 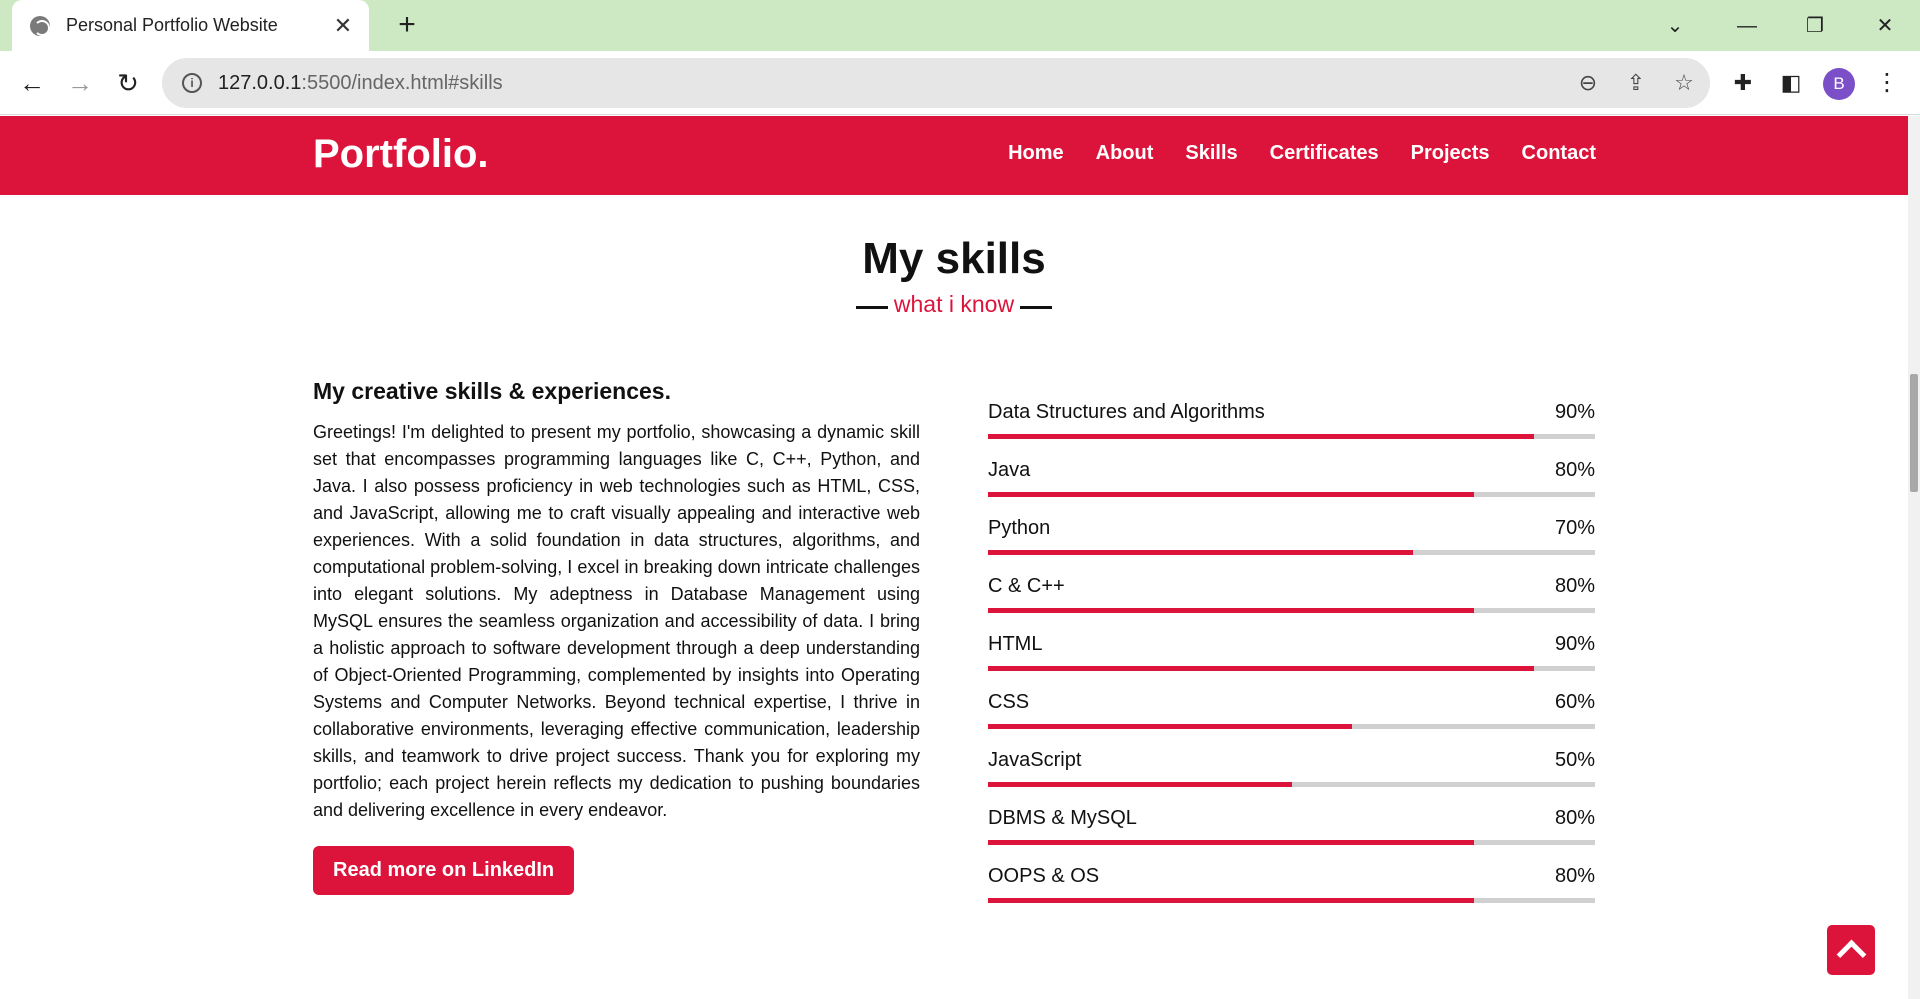 I want to click on globe-icon, so click(x=40, y=25).